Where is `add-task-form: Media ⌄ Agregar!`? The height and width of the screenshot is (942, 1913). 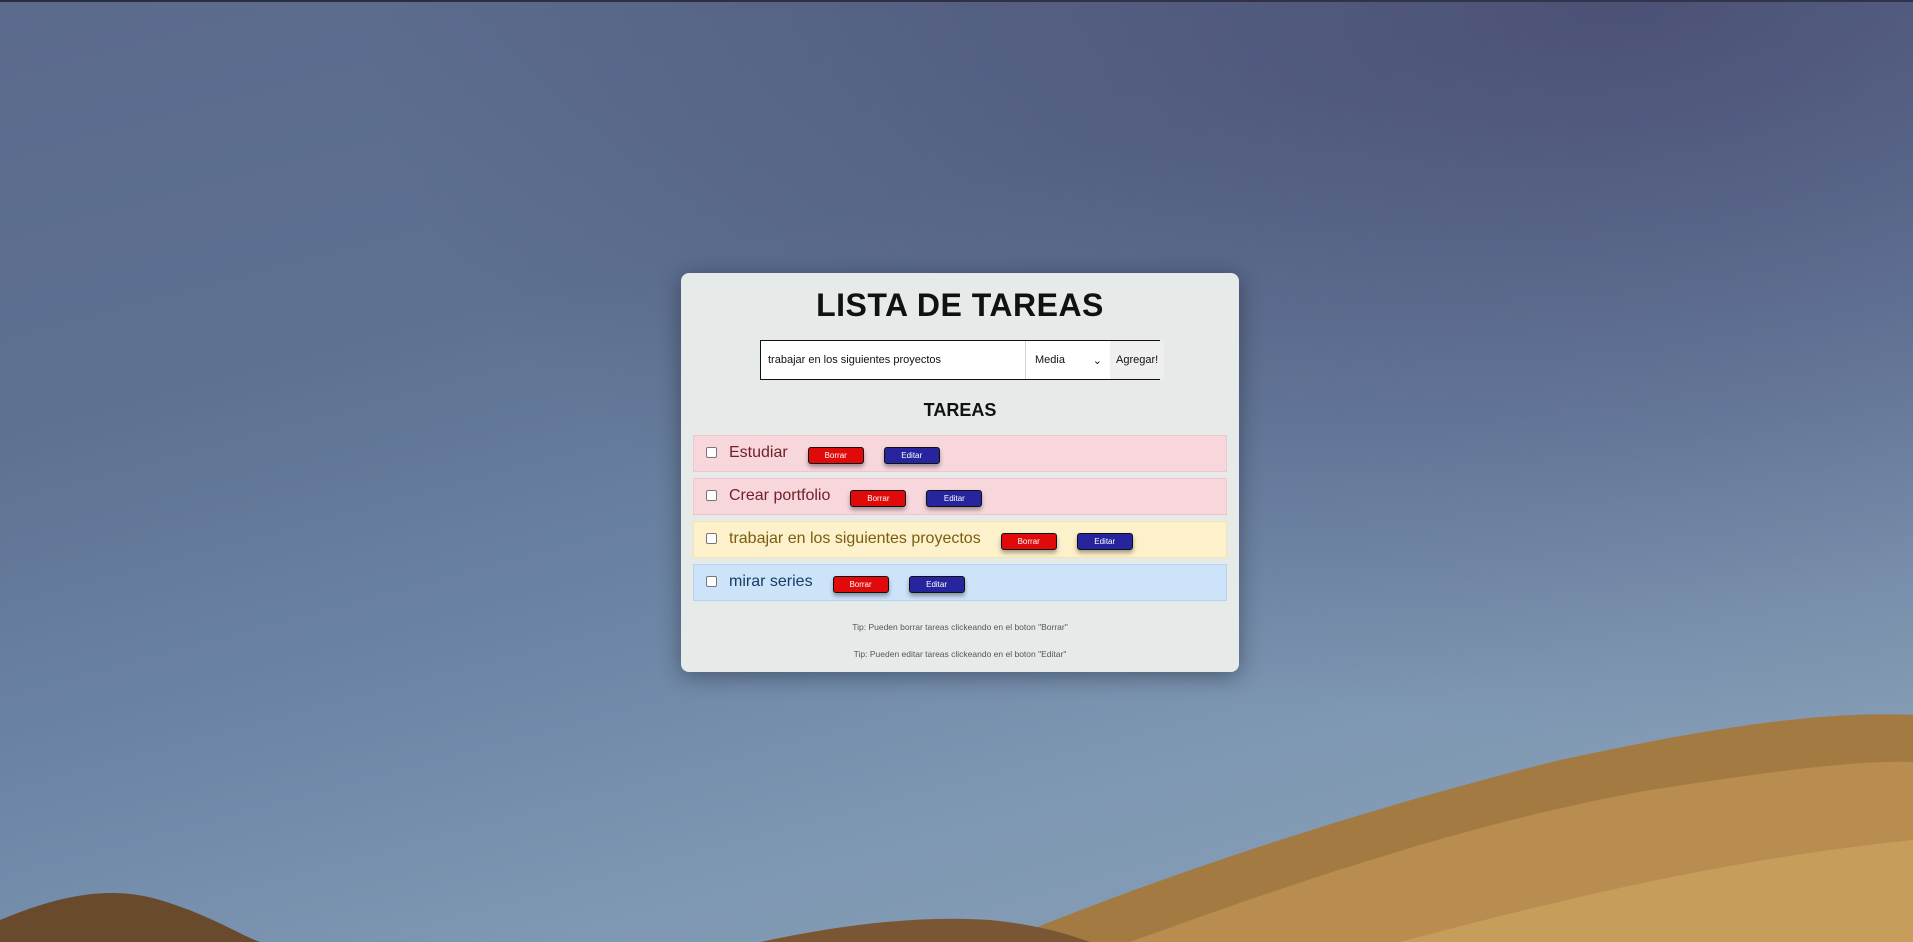 add-task-form: Media ⌄ Agregar! is located at coordinates (962, 360).